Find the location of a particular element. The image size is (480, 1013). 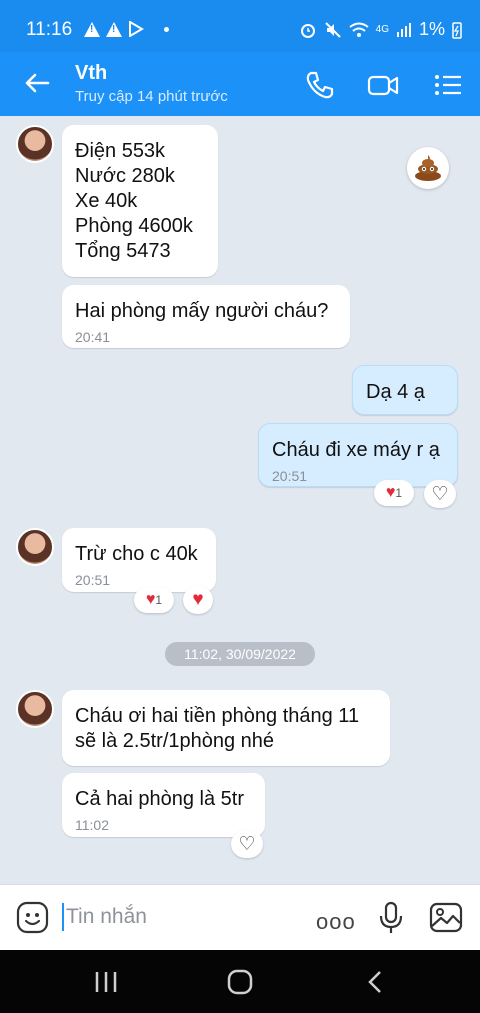

message-text: Cháu ơi hai tiền phòng tháng 11 is located at coordinates (217, 716).